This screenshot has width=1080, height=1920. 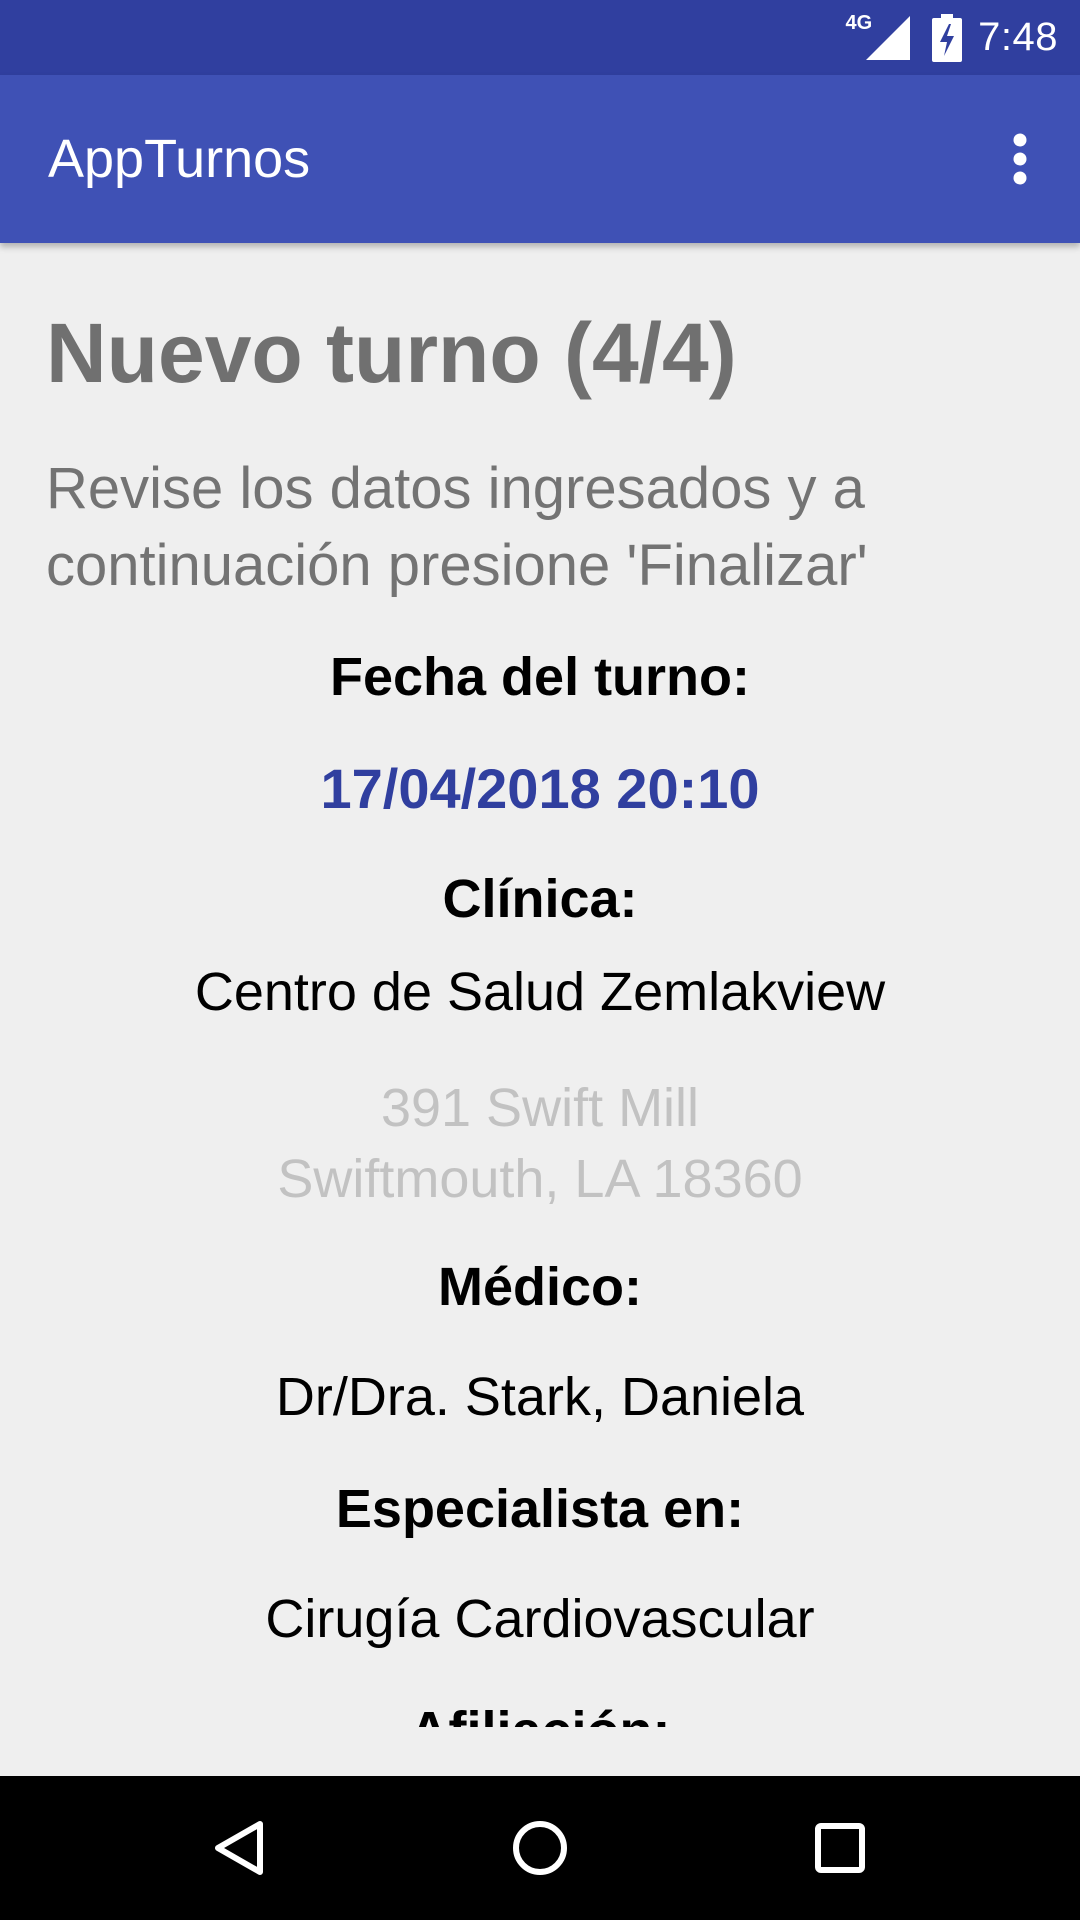 What do you see at coordinates (540, 159) in the screenshot?
I see `app-bar: AppTurnos` at bounding box center [540, 159].